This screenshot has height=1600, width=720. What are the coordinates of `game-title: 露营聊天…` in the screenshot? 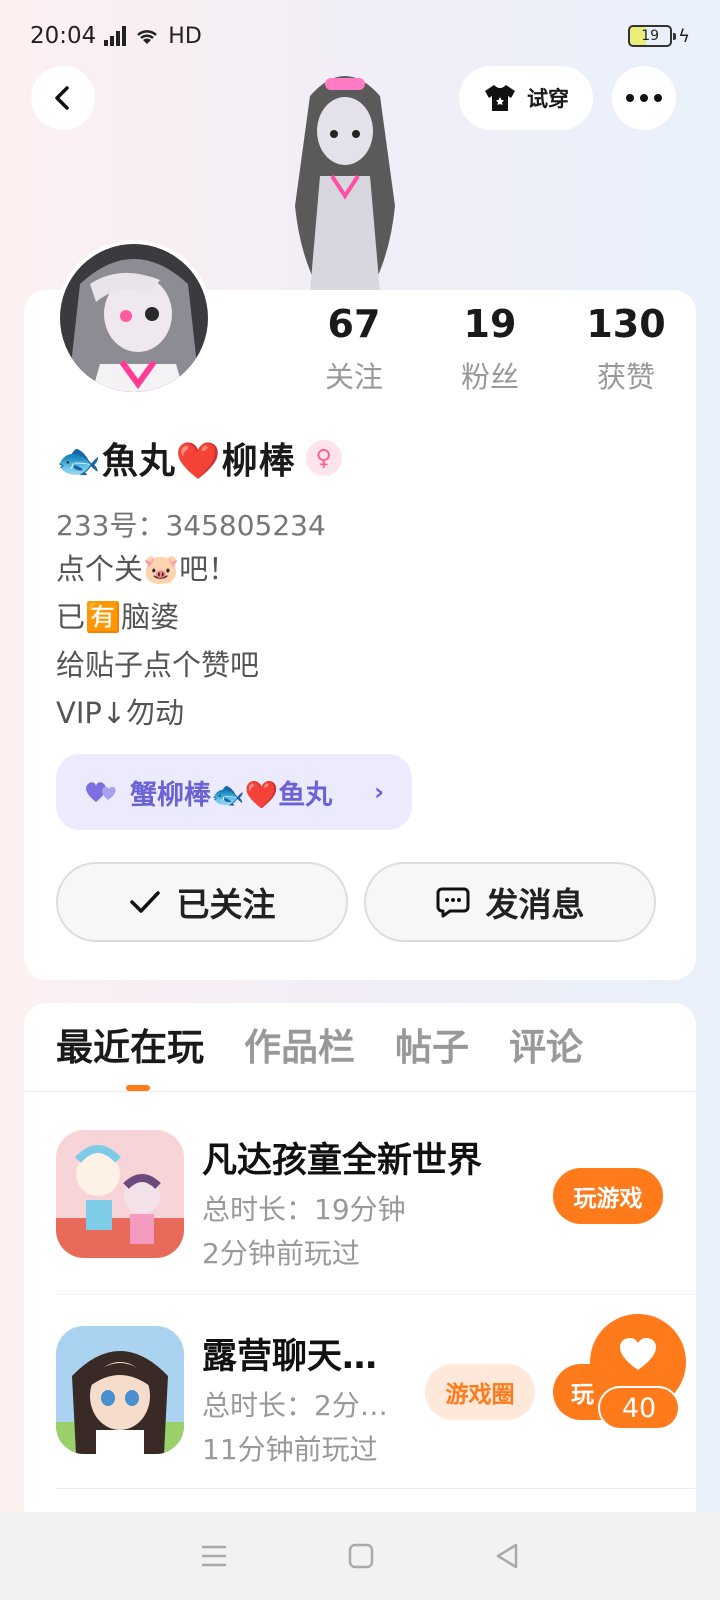 It's located at (290, 1357).